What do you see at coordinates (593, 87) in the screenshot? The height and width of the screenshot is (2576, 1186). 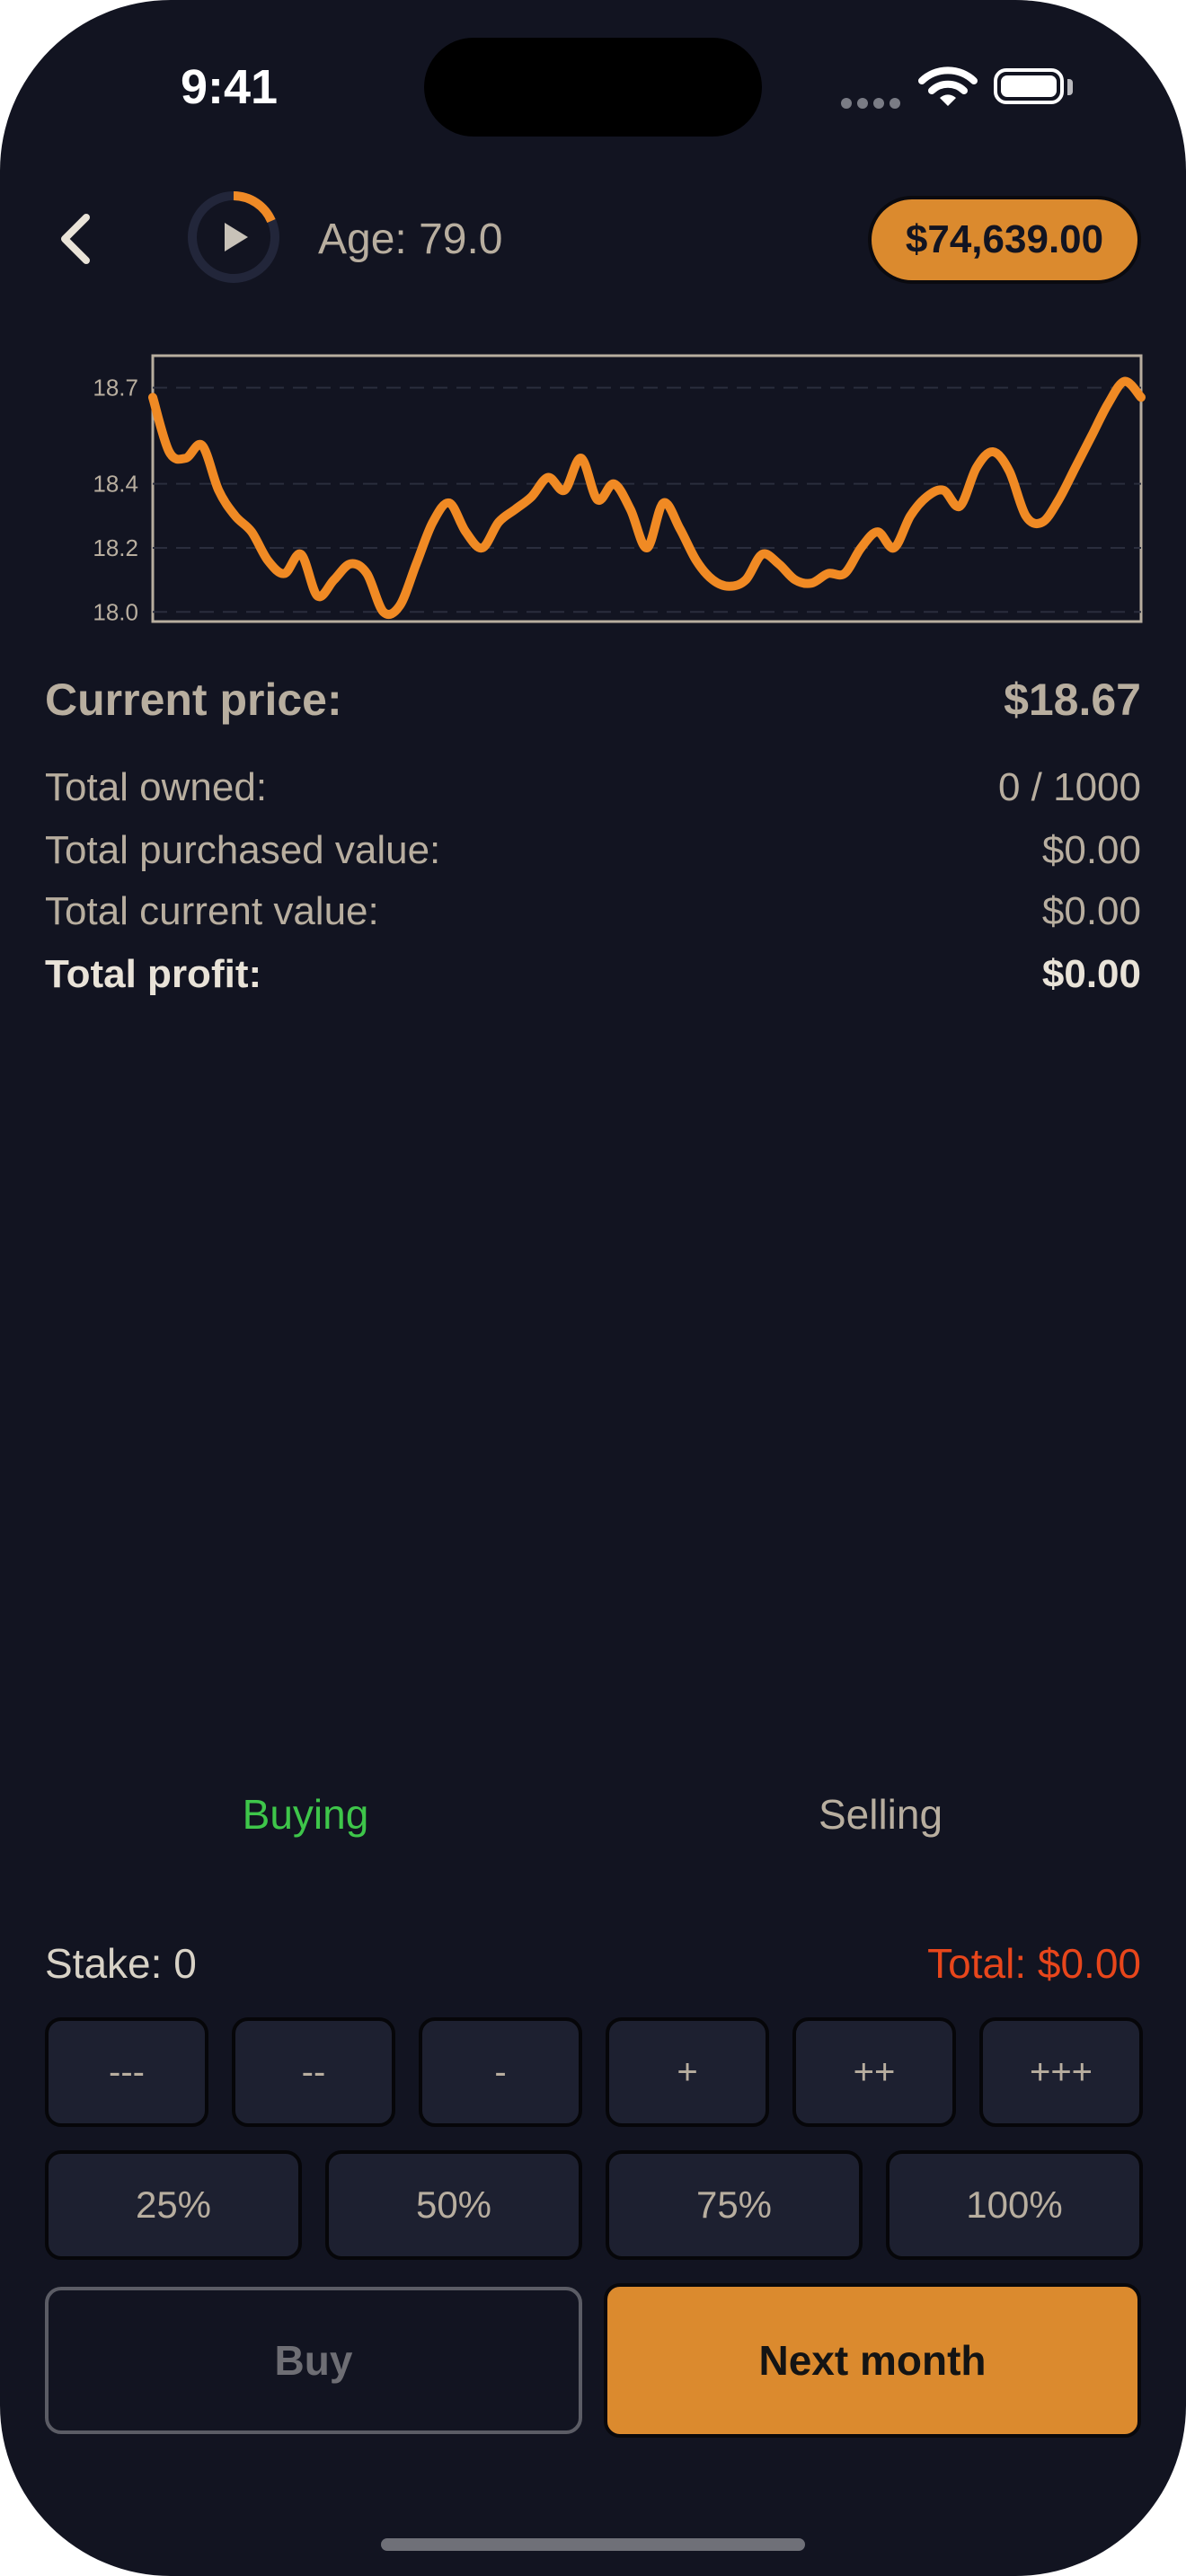 I see `dynamic-island` at bounding box center [593, 87].